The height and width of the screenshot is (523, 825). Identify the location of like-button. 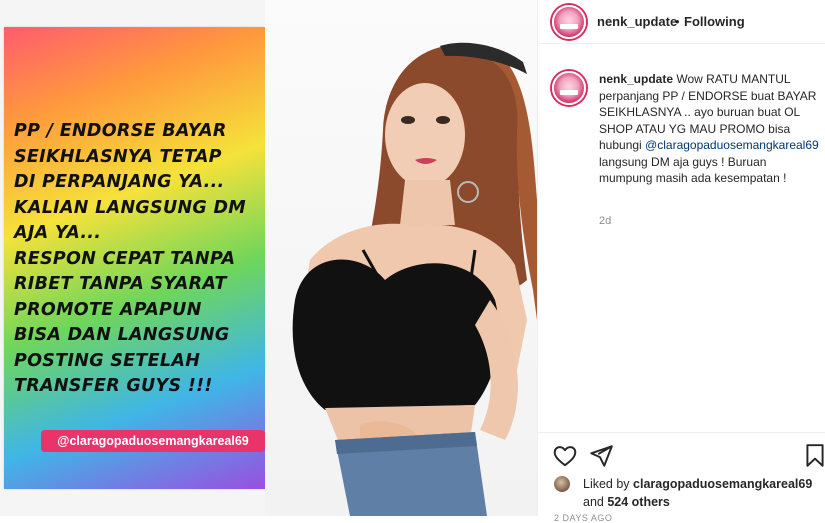
(565, 456).